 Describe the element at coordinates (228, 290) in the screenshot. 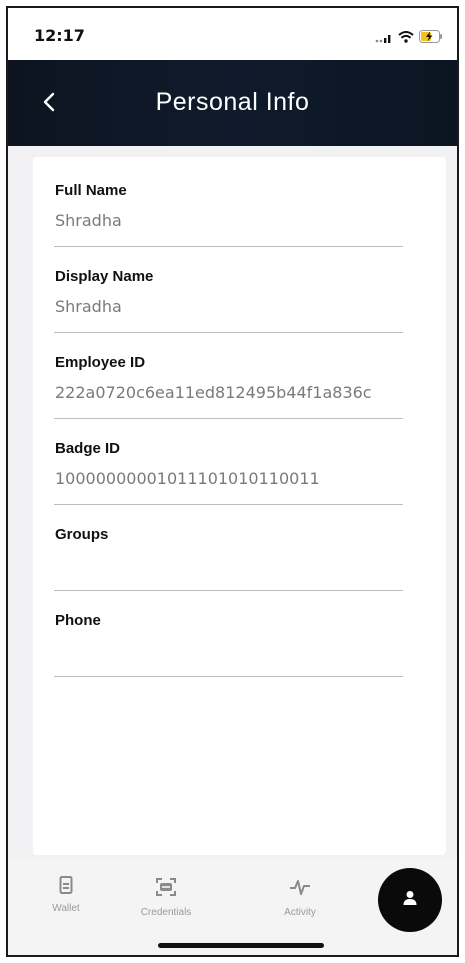

I see `field-display-name: Display Name Shradha` at that location.